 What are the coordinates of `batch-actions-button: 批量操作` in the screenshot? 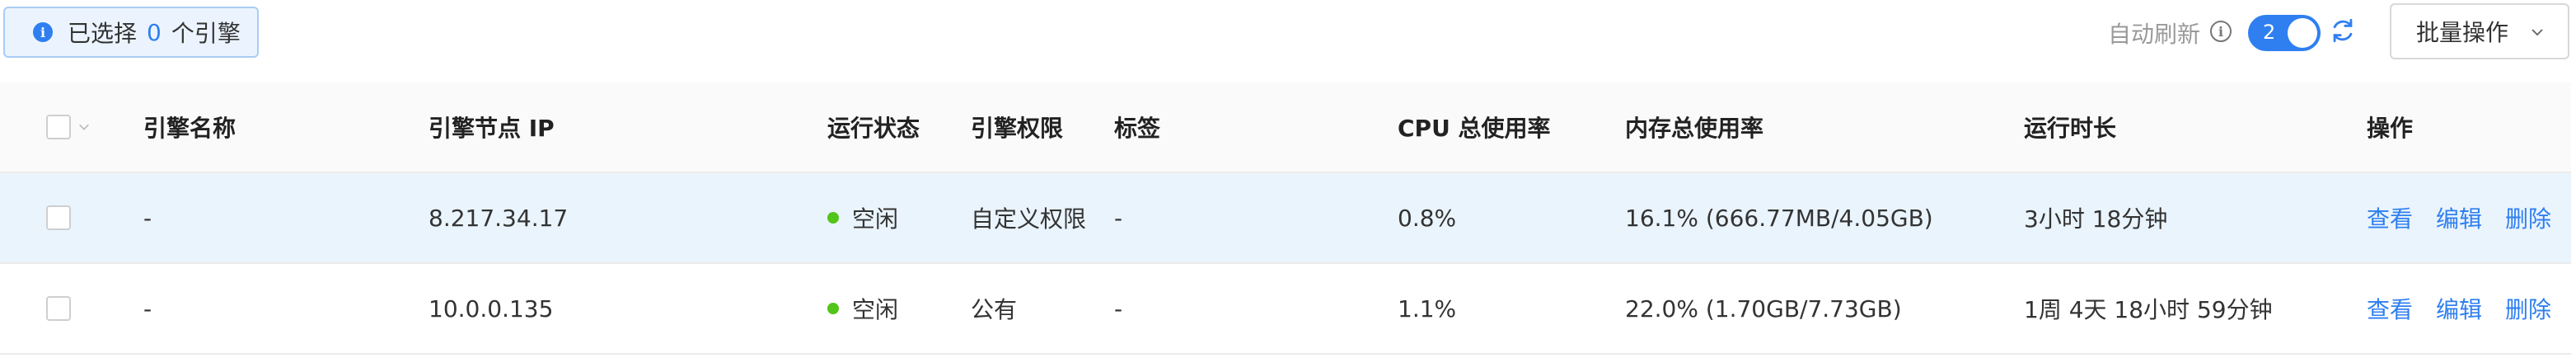 It's located at (2479, 31).